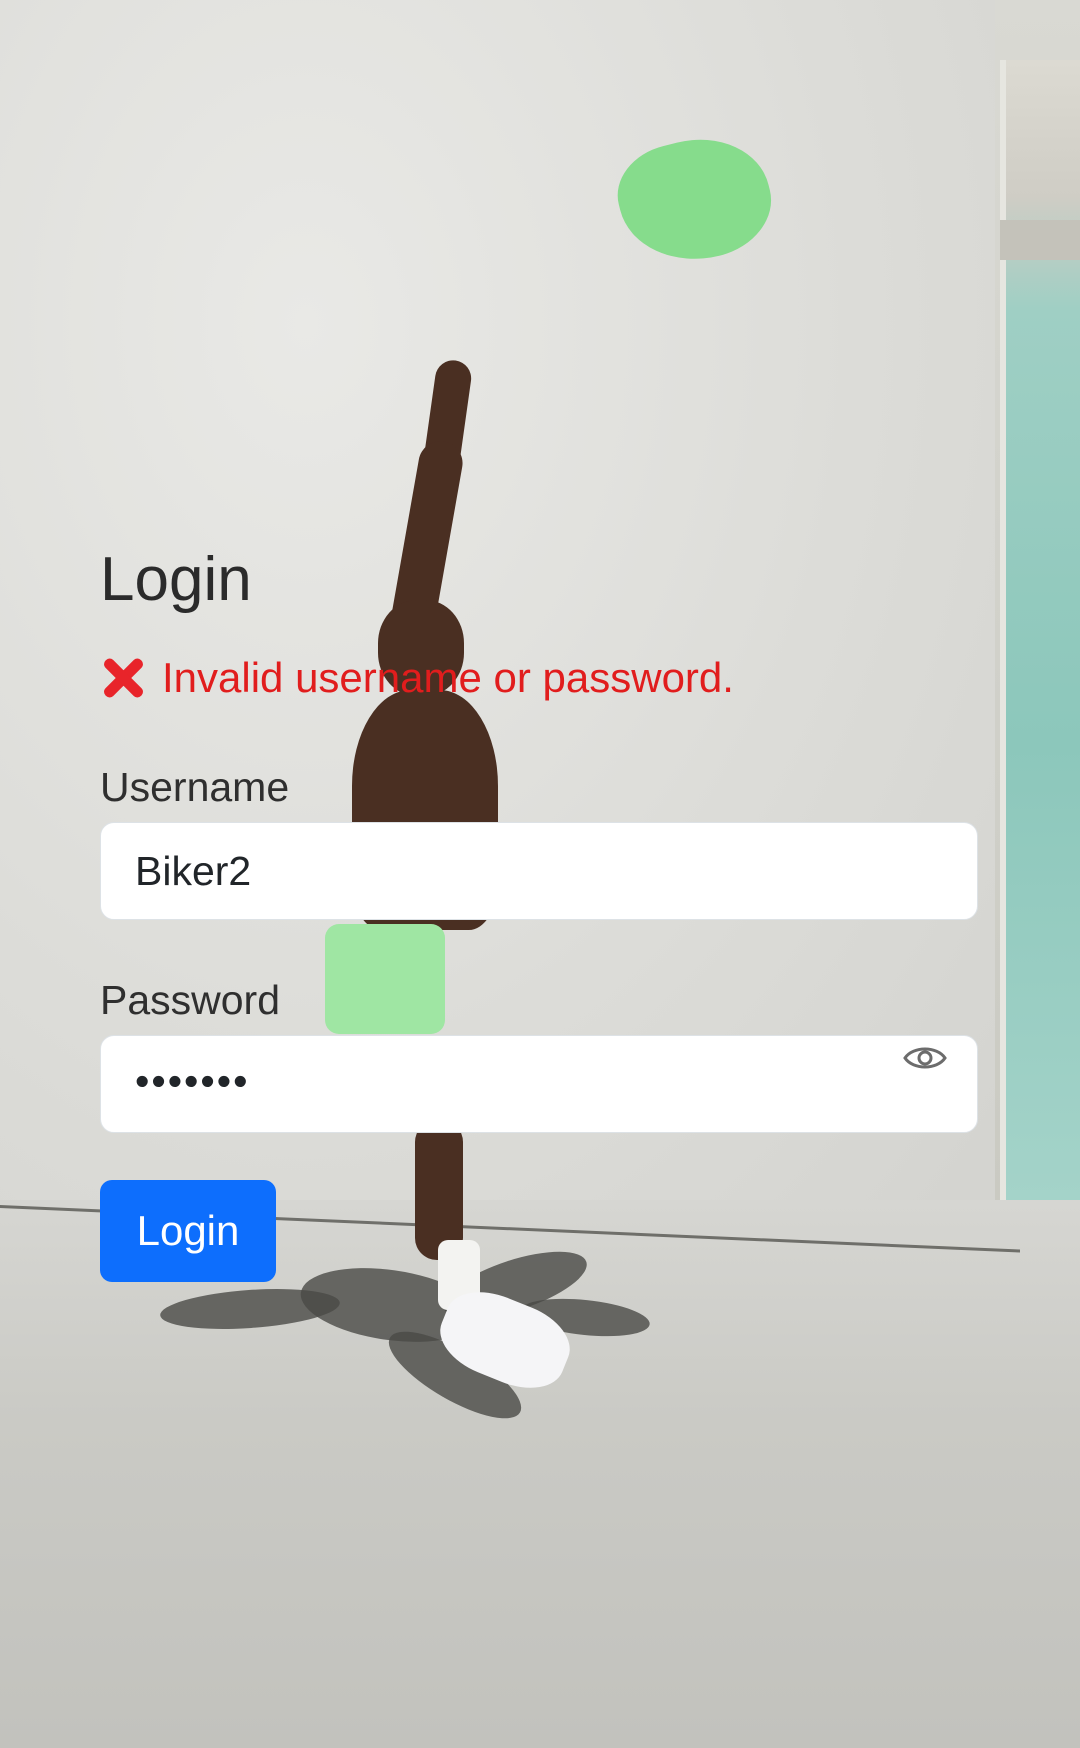  Describe the element at coordinates (190, 1000) in the screenshot. I see `password-label: Password` at that location.